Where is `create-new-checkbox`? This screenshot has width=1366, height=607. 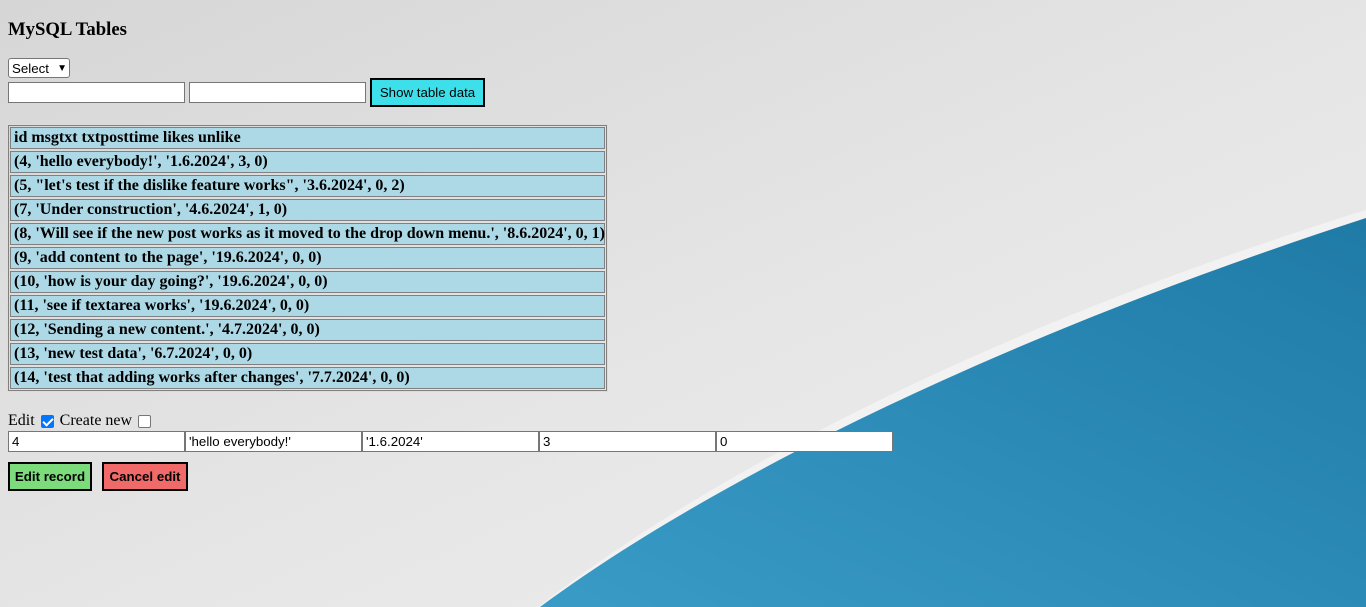
create-new-checkbox is located at coordinates (145, 421).